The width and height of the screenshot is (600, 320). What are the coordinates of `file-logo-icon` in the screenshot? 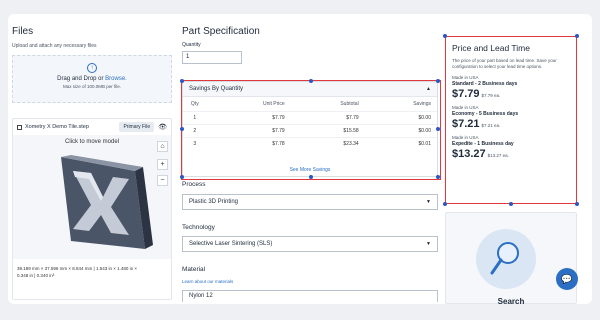 It's located at (19, 127).